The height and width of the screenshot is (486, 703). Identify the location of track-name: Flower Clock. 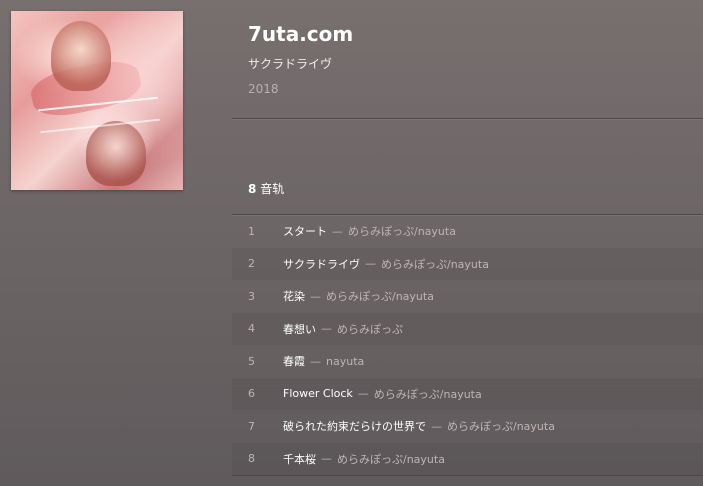
(318, 394).